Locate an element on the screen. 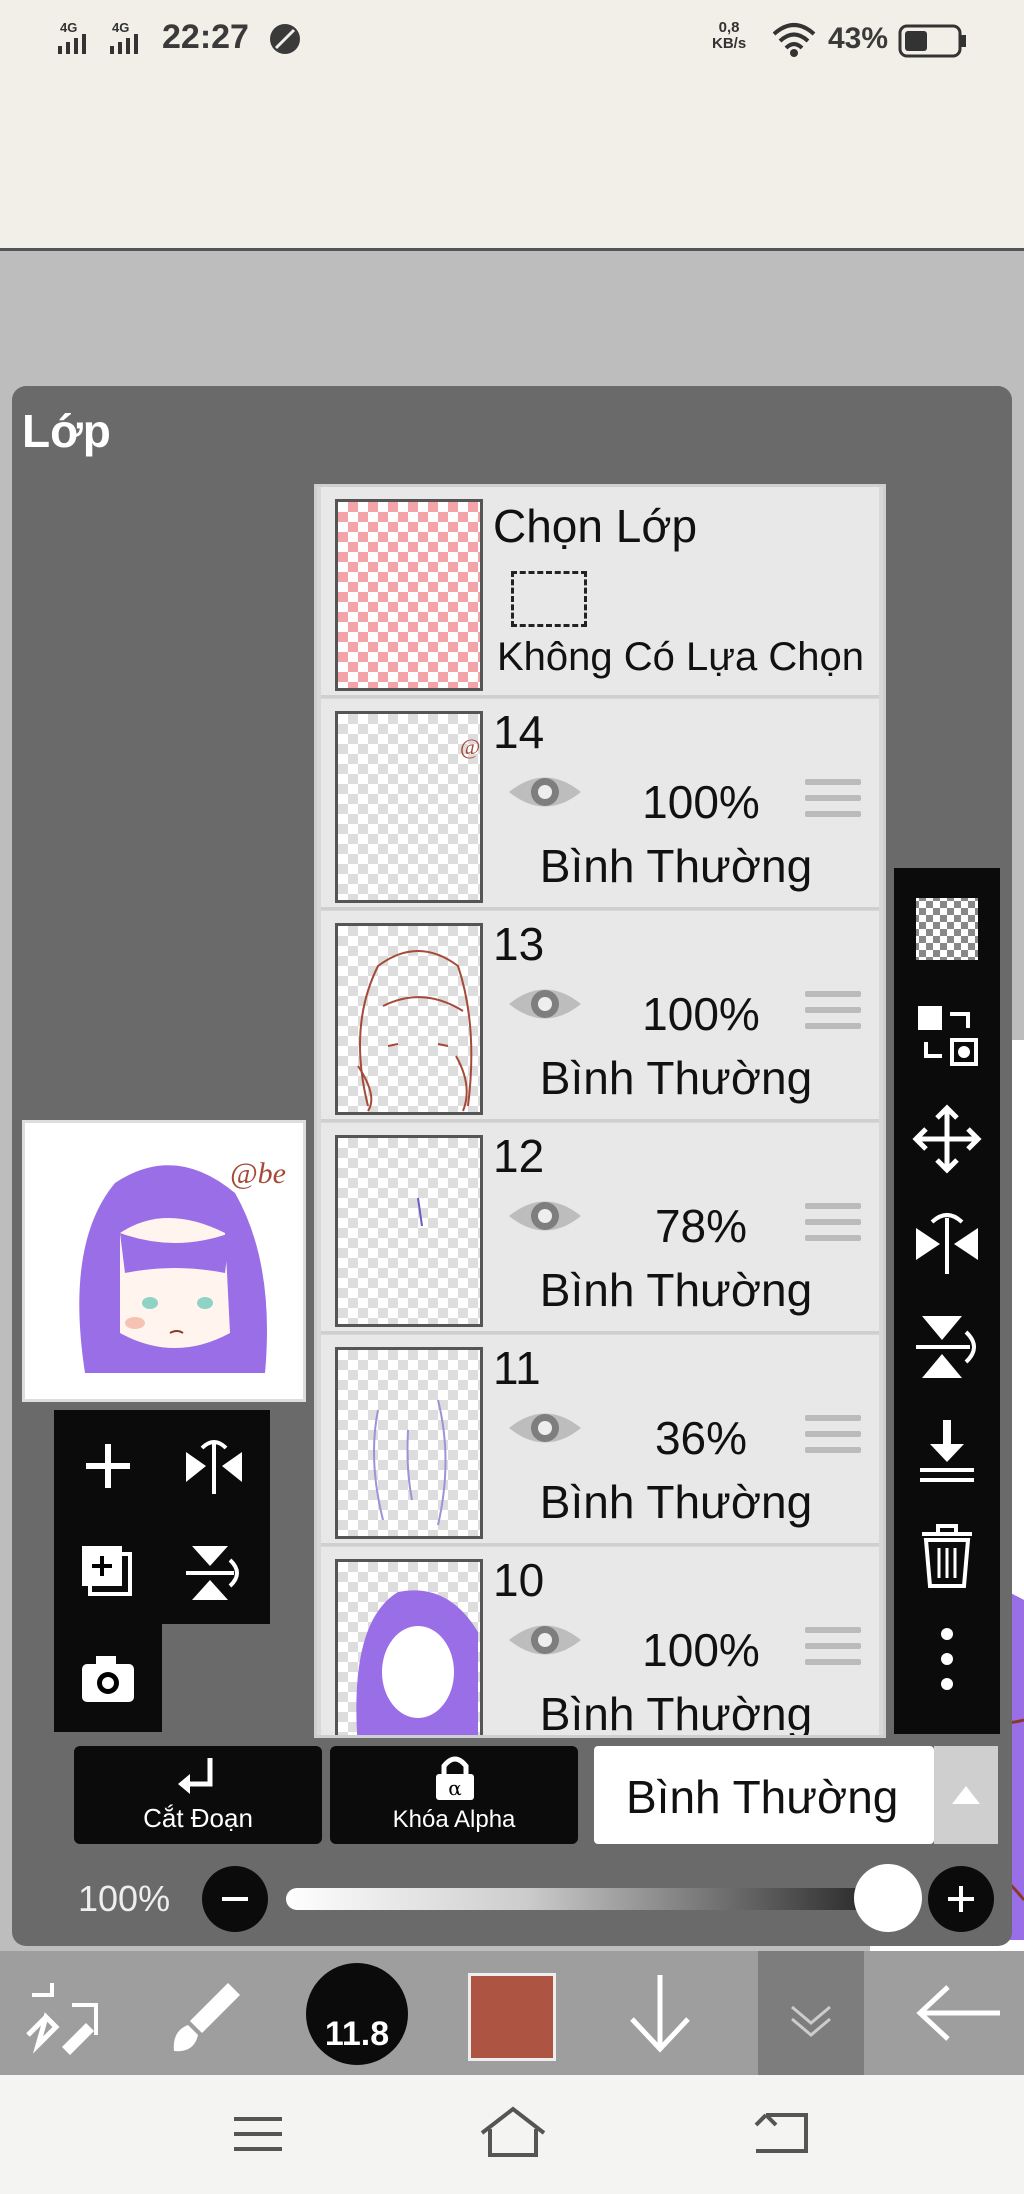  signal-icon-2: 4G is located at coordinates (132, 38).